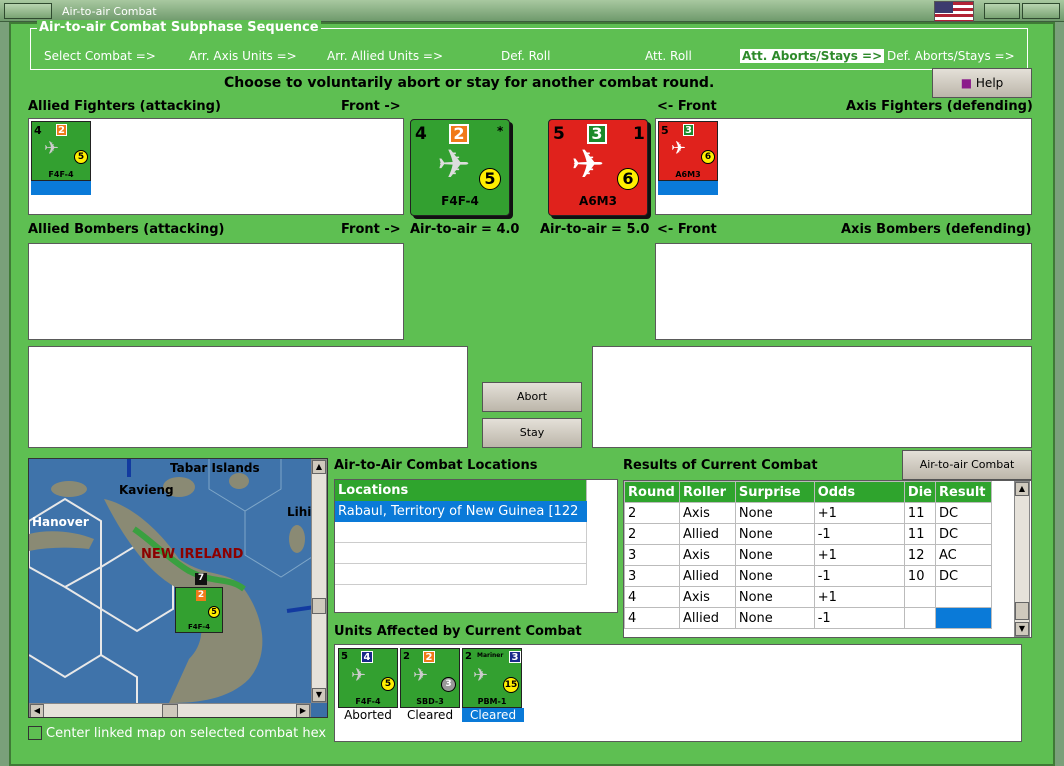  Describe the element at coordinates (989, 83) in the screenshot. I see `help-label: Help` at that location.